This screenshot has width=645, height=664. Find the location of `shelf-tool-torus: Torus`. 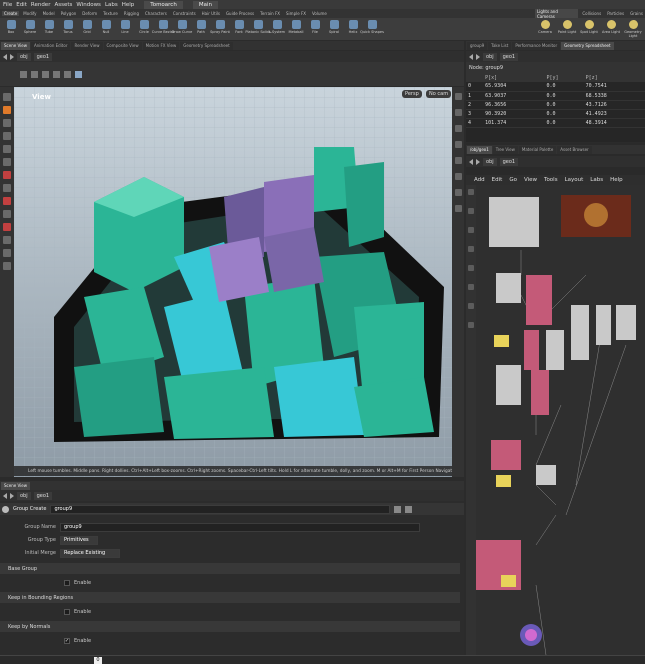

shelf-tool-torus: Torus is located at coordinates (68, 27).